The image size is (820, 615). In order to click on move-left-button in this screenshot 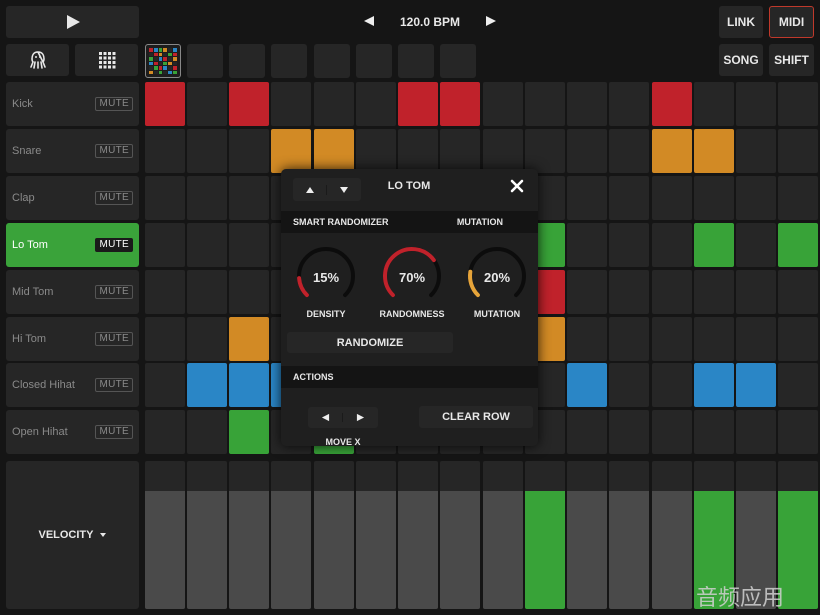, I will do `click(325, 417)`.